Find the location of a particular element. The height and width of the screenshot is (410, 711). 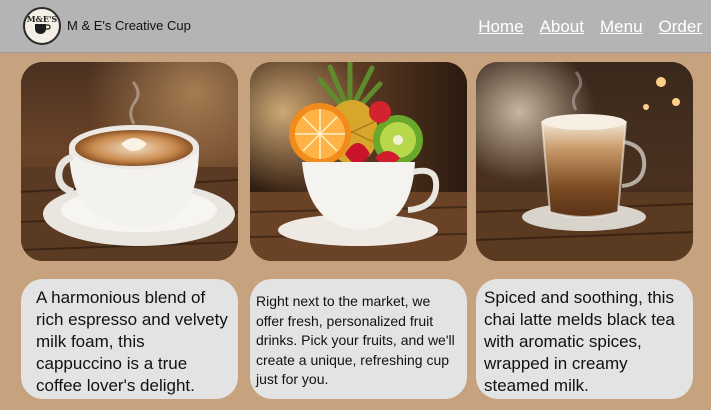

main-nav: Home About Menu Order is located at coordinates (590, 27).